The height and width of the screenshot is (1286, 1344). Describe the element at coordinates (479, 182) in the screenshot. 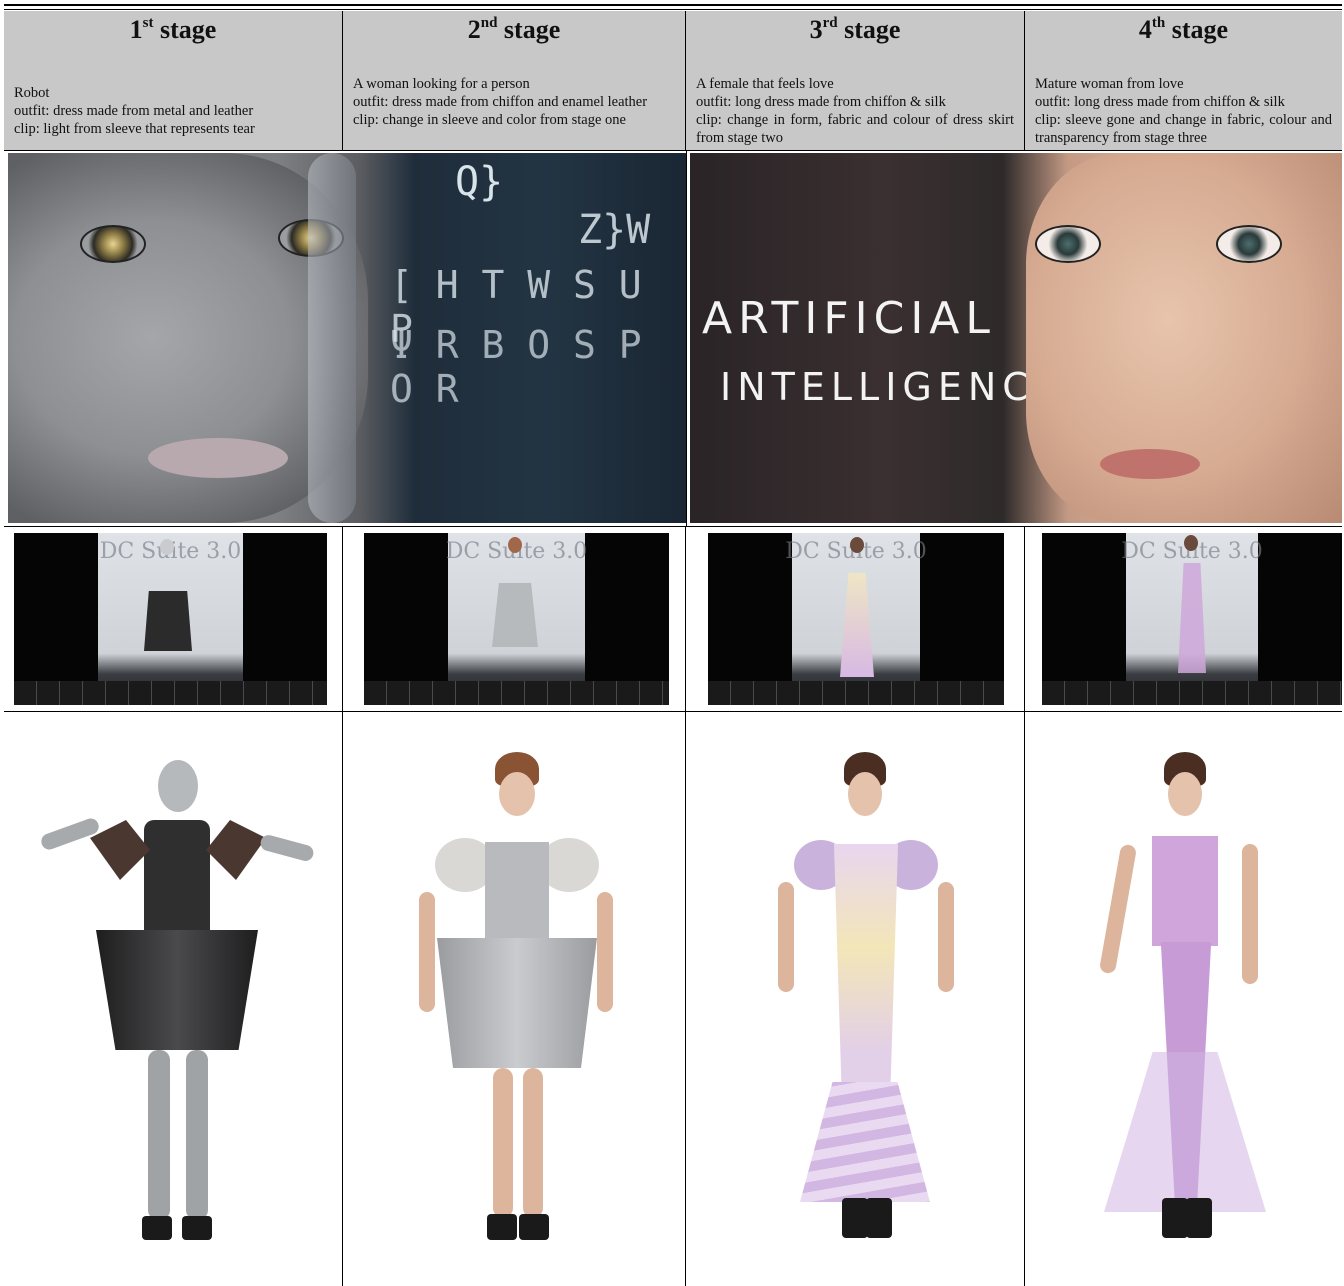

I see `glyph-row: Q}` at that location.